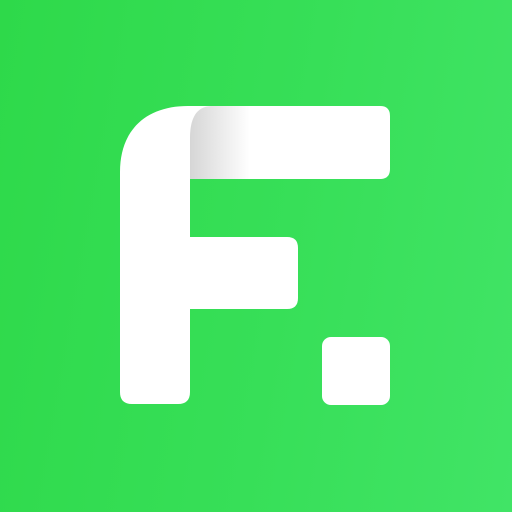  I want to click on f-dot-square, so click(356, 371).